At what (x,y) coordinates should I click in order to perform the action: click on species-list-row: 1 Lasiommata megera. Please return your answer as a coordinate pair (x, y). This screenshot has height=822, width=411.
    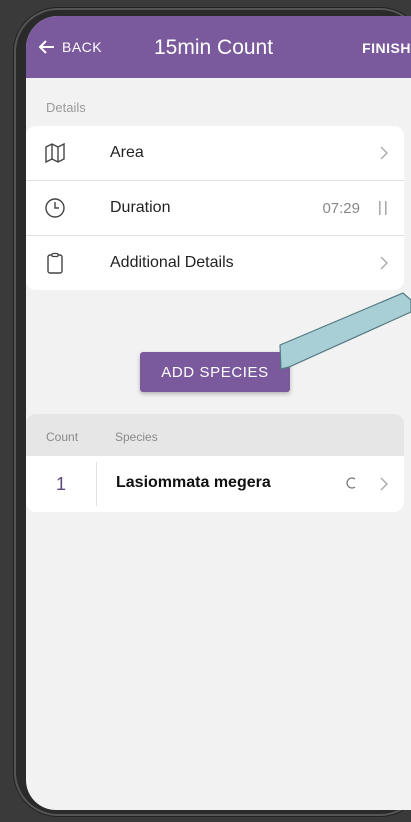
    Looking at the image, I should click on (215, 484).